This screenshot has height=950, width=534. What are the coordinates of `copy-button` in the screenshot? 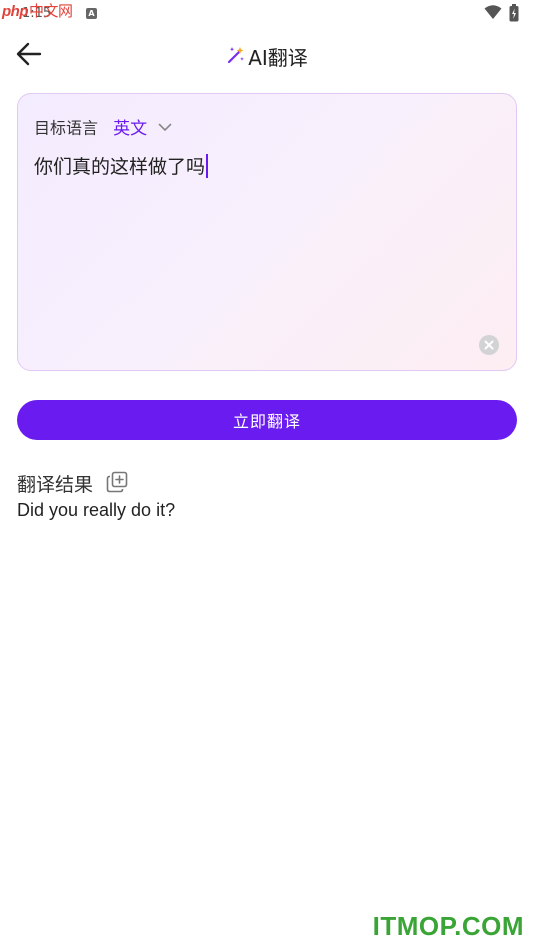 It's located at (117, 484).